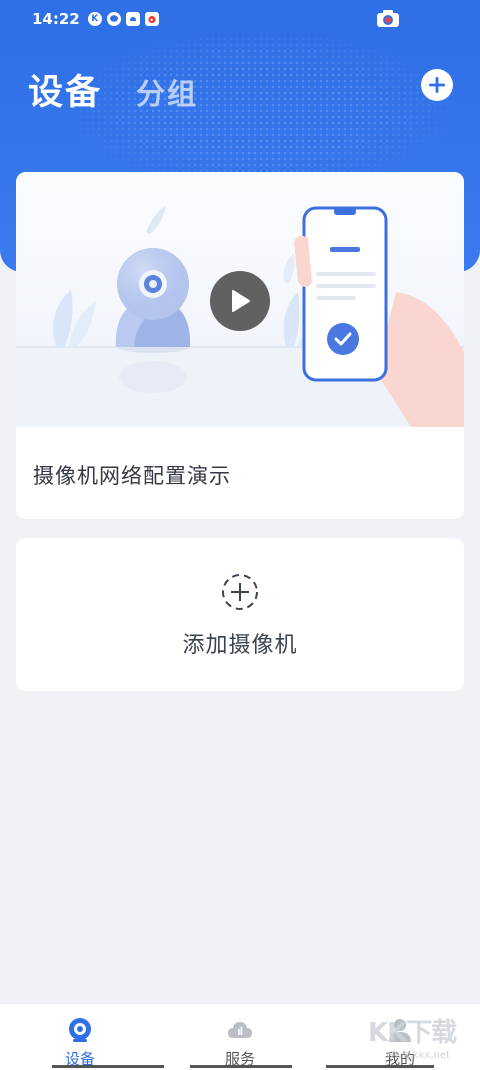 The image size is (480, 1070). I want to click on chat-icon, so click(113, 19).